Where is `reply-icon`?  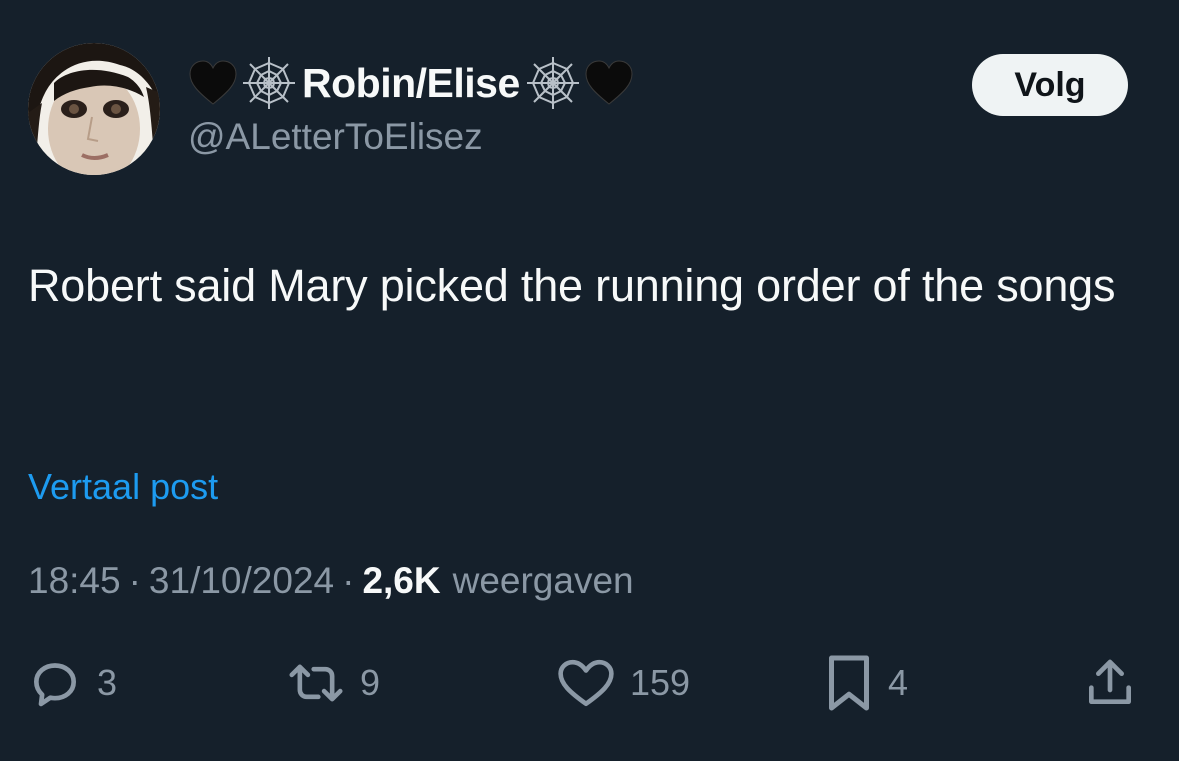 reply-icon is located at coordinates (55, 683).